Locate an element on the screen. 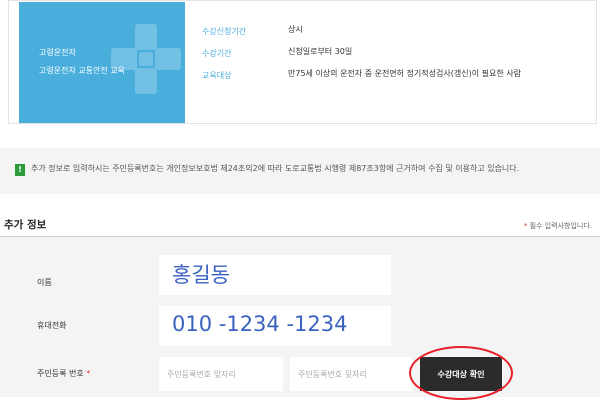 This screenshot has height=400, width=600. check-eligibility-button: 수강대상 확인 is located at coordinates (461, 374).